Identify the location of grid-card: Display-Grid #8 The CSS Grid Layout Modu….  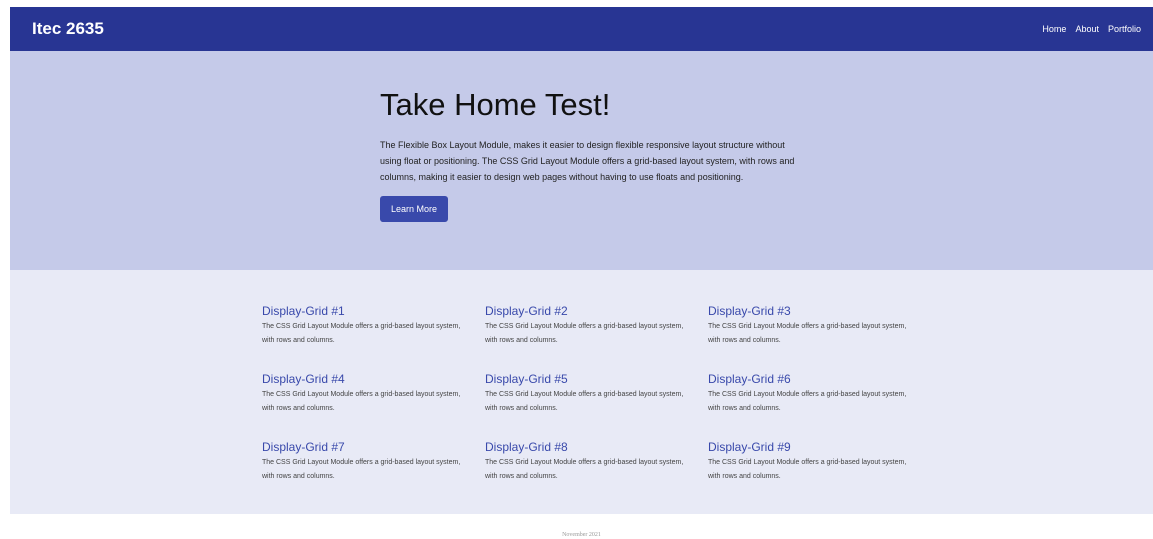
(596, 468).